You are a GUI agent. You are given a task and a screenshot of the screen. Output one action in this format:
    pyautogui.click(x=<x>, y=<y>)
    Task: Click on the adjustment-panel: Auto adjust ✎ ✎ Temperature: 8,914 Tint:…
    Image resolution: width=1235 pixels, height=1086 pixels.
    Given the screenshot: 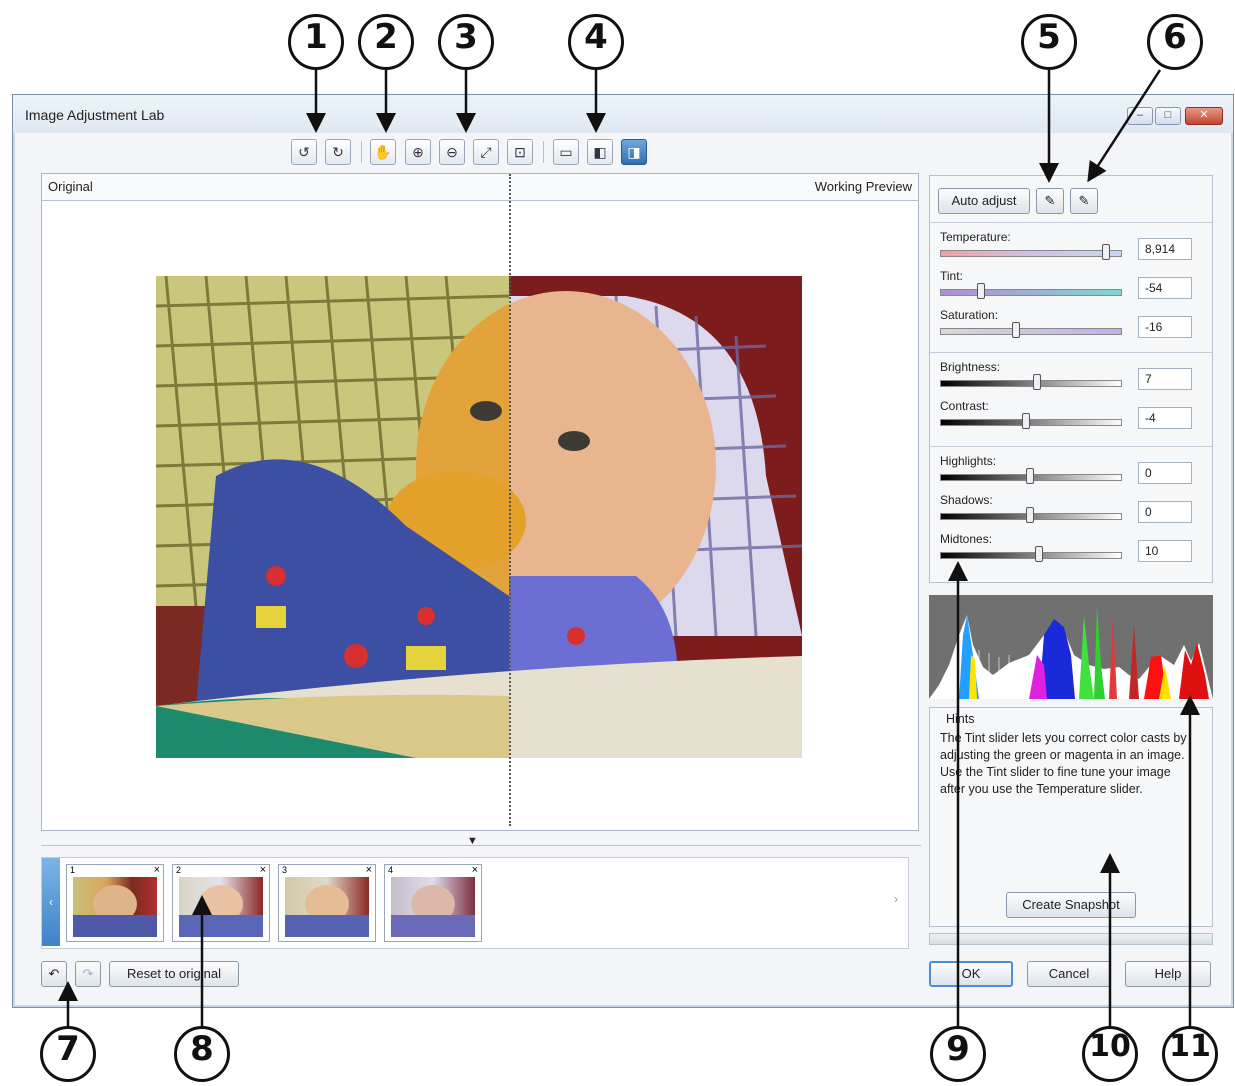 What is the action you would take?
    pyautogui.click(x=1071, y=379)
    